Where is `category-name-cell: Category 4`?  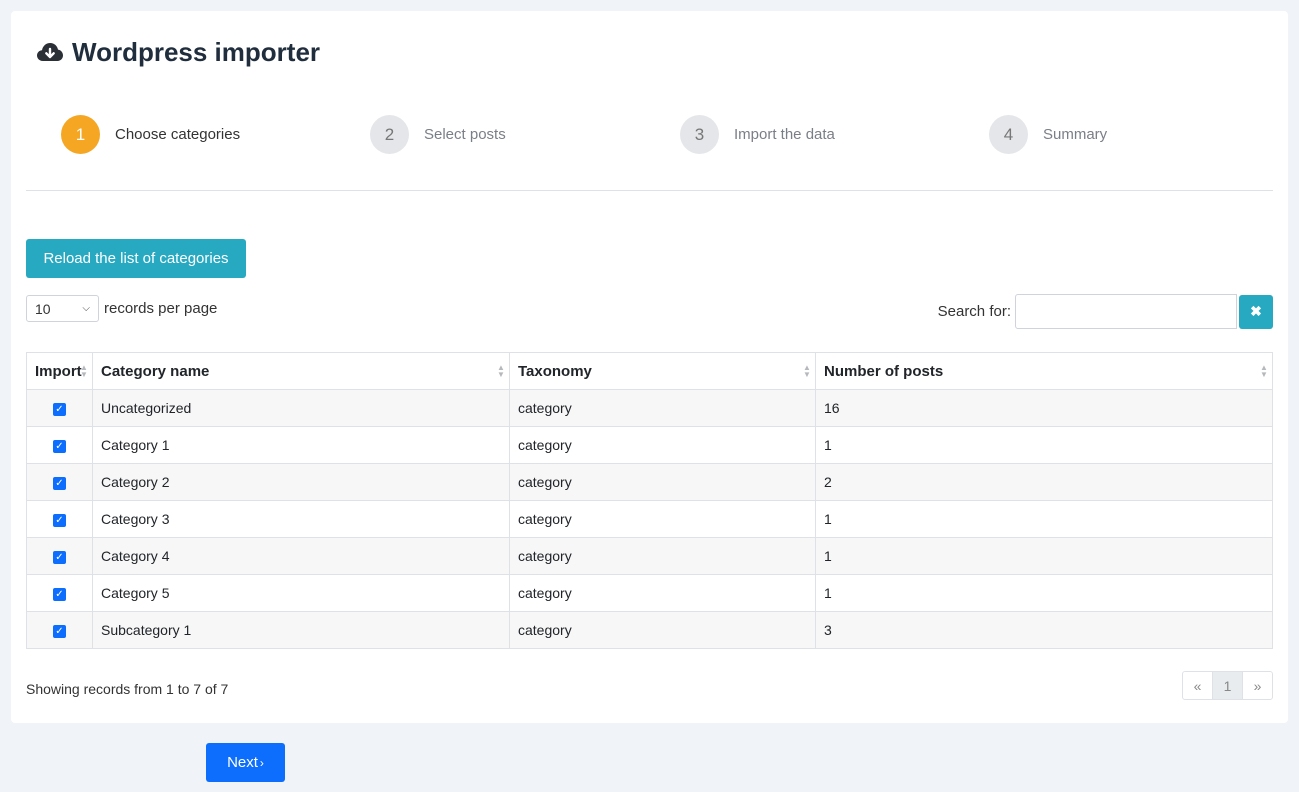 category-name-cell: Category 4 is located at coordinates (301, 556).